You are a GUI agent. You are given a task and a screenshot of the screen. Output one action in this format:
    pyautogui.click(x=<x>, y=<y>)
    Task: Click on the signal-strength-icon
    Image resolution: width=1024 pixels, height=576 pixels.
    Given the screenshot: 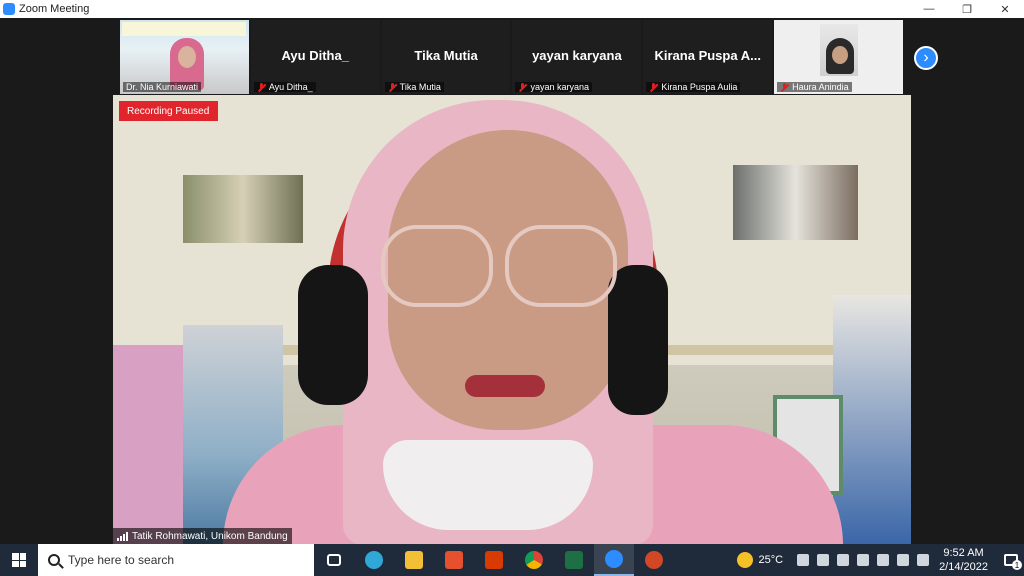 What is the action you would take?
    pyautogui.click(x=122, y=536)
    